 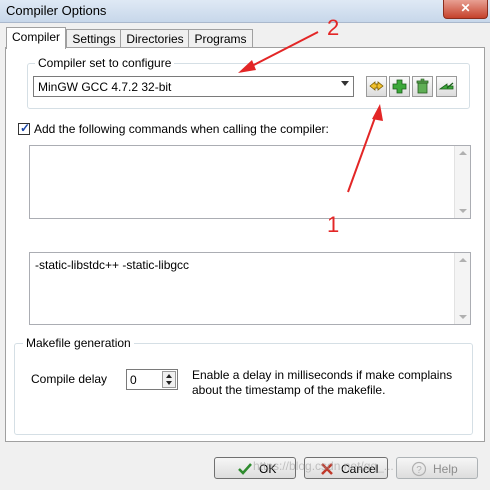 What do you see at coordinates (365, 148) in the screenshot?
I see `arrow-1-annotation` at bounding box center [365, 148].